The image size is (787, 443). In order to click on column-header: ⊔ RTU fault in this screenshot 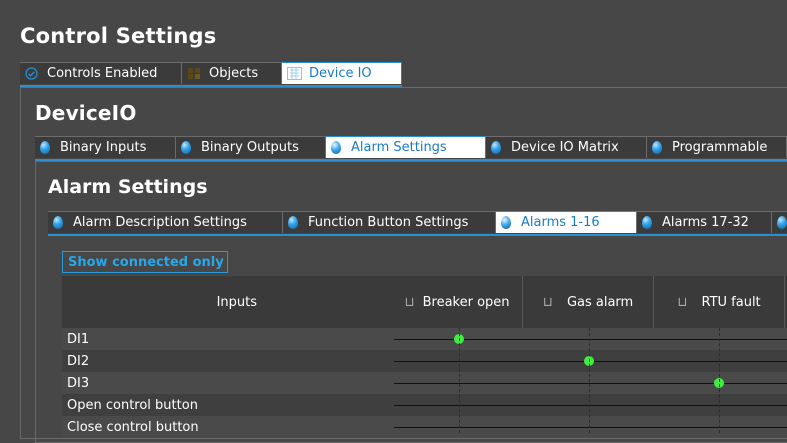, I will do `click(719, 302)`.